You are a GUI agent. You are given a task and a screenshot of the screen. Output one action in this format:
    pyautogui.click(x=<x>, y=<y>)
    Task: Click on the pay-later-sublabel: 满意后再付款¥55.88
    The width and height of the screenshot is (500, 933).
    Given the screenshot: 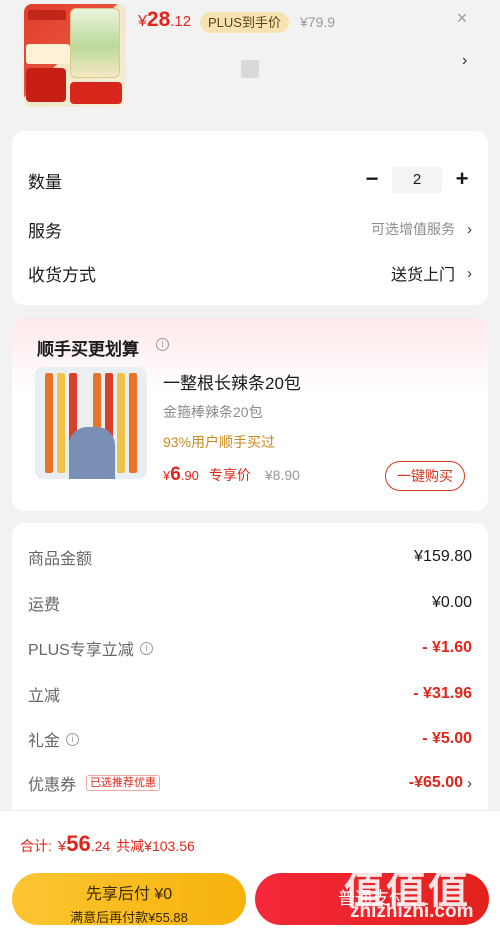 What is the action you would take?
    pyautogui.click(x=129, y=917)
    